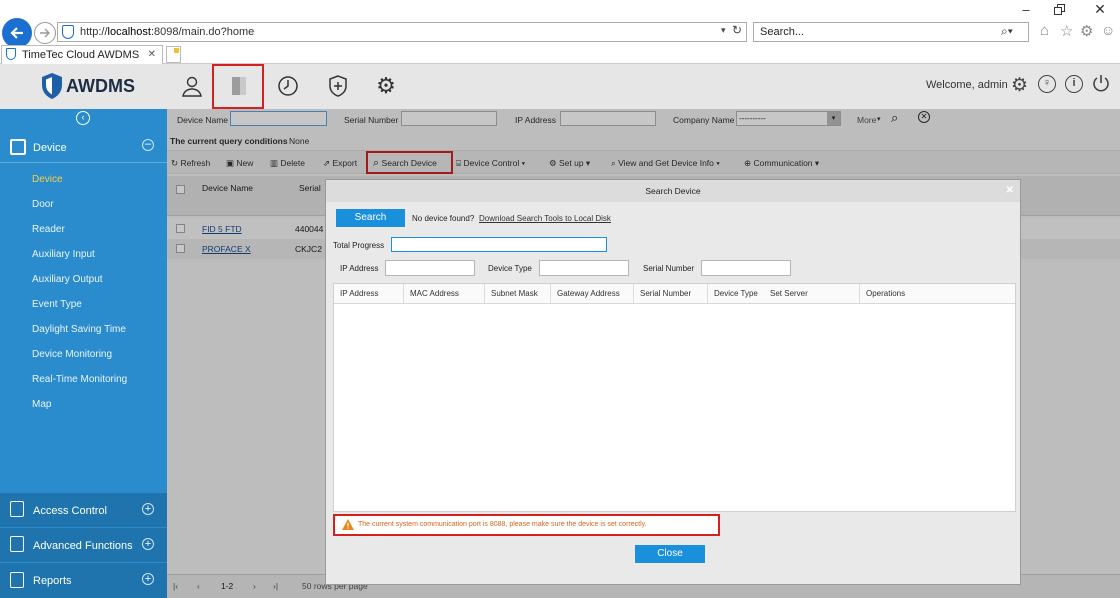 This screenshot has width=1120, height=598. I want to click on user-icon: ♀, so click(1047, 84).